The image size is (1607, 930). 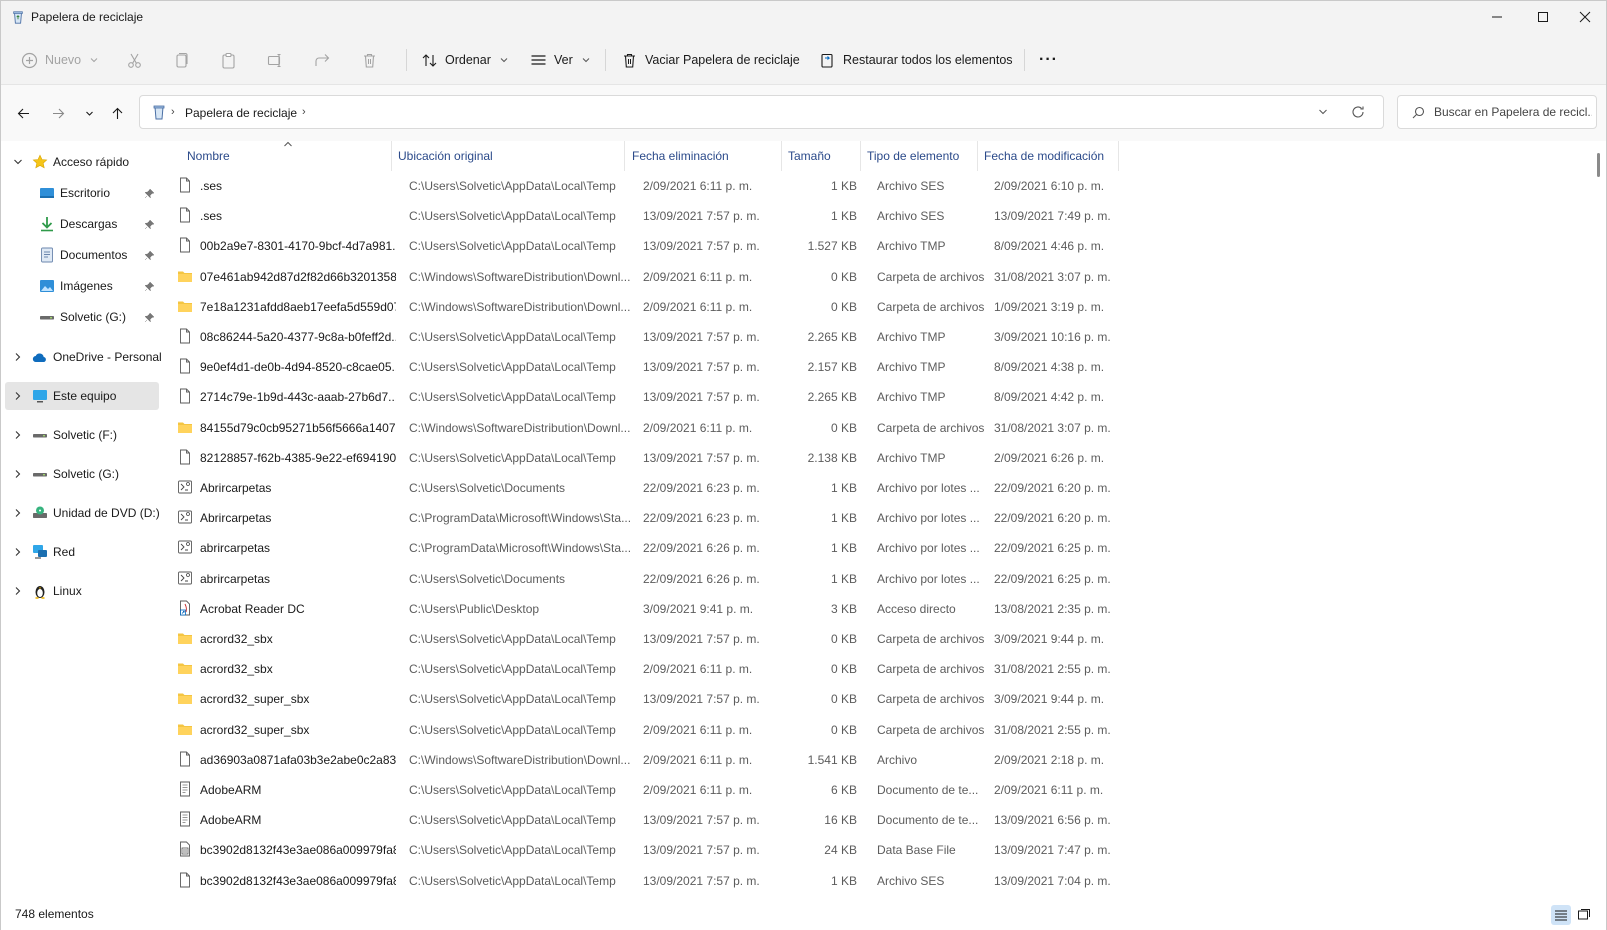 What do you see at coordinates (185, 880) in the screenshot?
I see `file-icon` at bounding box center [185, 880].